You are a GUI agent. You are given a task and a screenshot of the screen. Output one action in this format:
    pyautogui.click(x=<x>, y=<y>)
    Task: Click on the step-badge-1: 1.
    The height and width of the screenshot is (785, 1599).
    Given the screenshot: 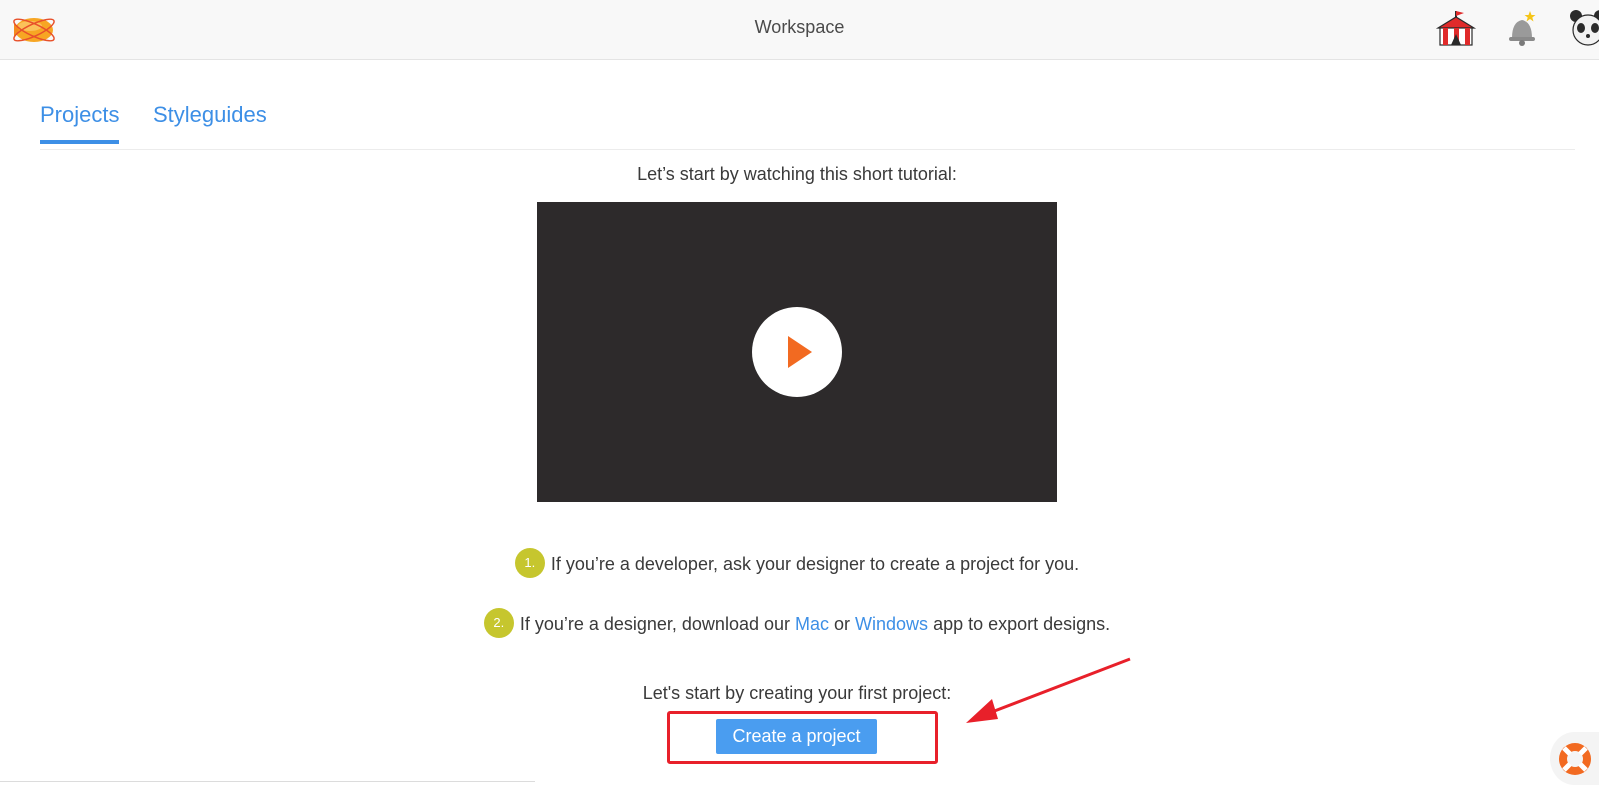 What is the action you would take?
    pyautogui.click(x=529, y=563)
    